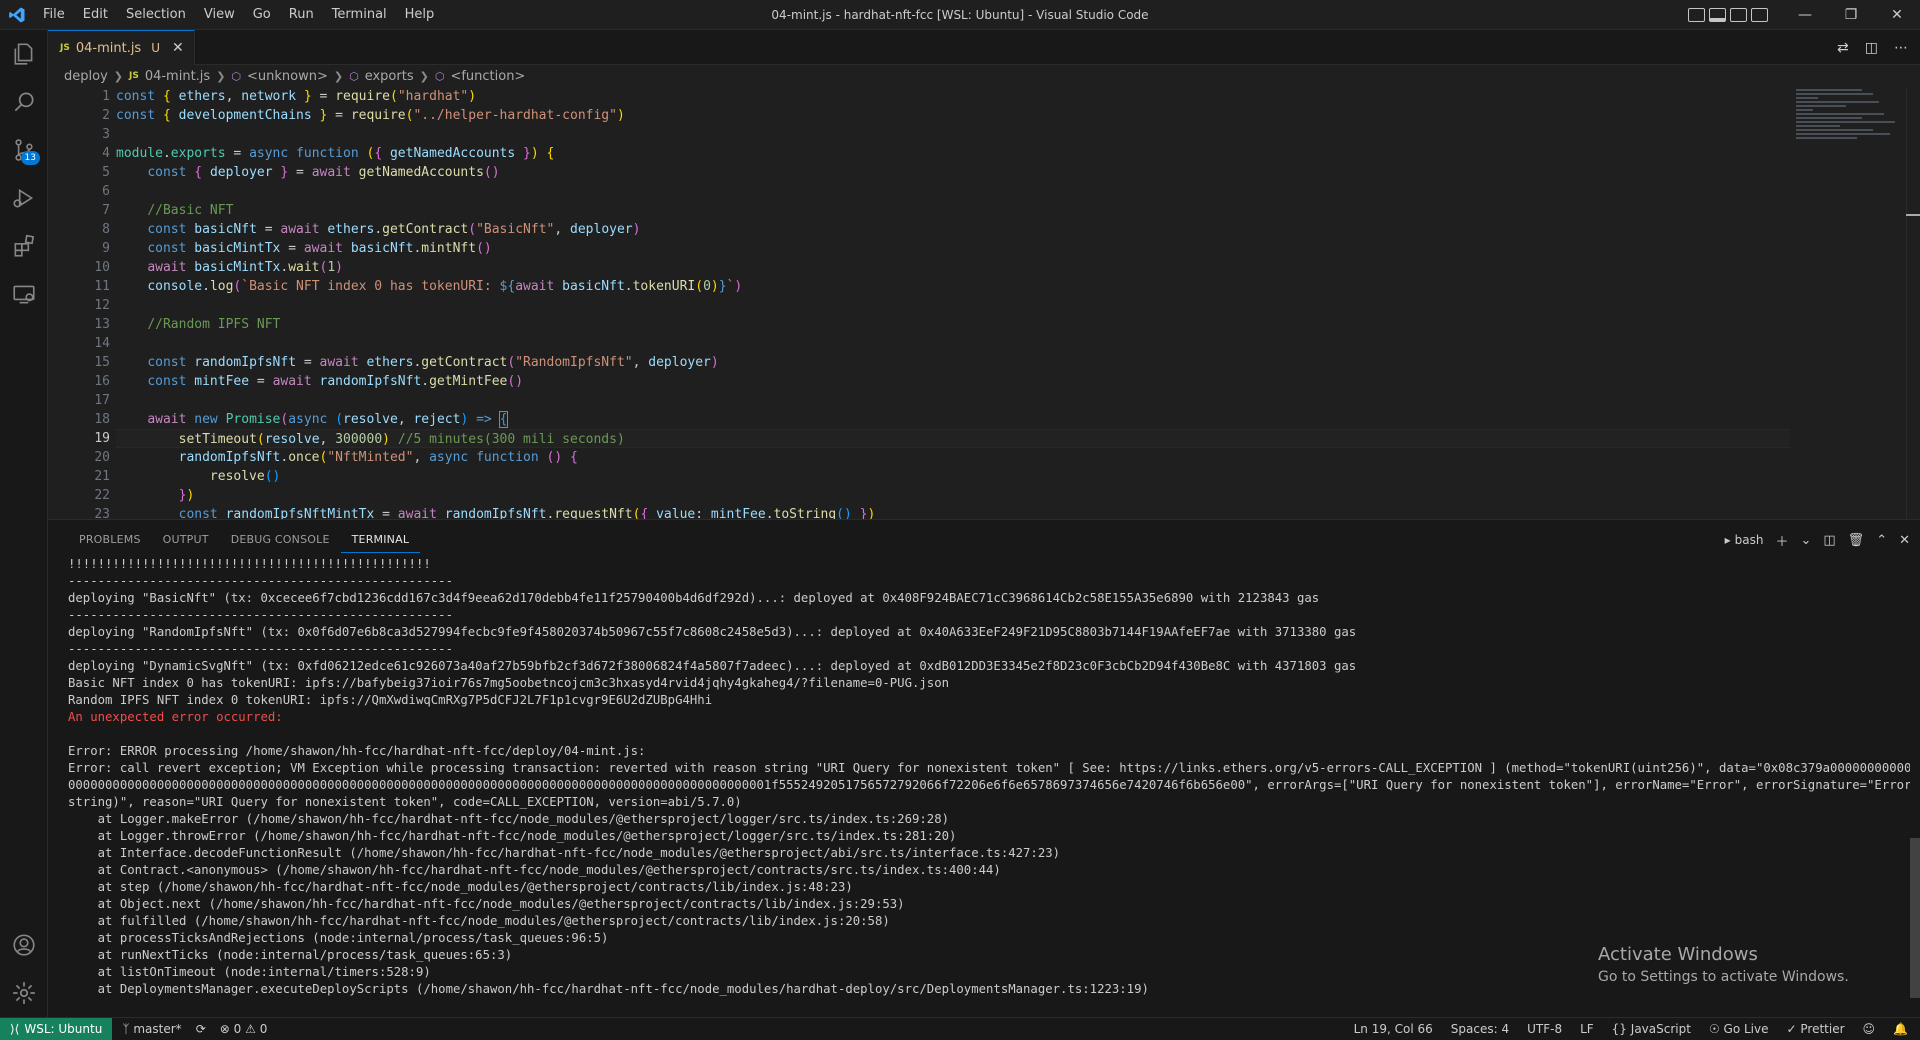 The width and height of the screenshot is (1920, 1040). What do you see at coordinates (110, 540) in the screenshot?
I see `tab-problems: PROBLEMS` at bounding box center [110, 540].